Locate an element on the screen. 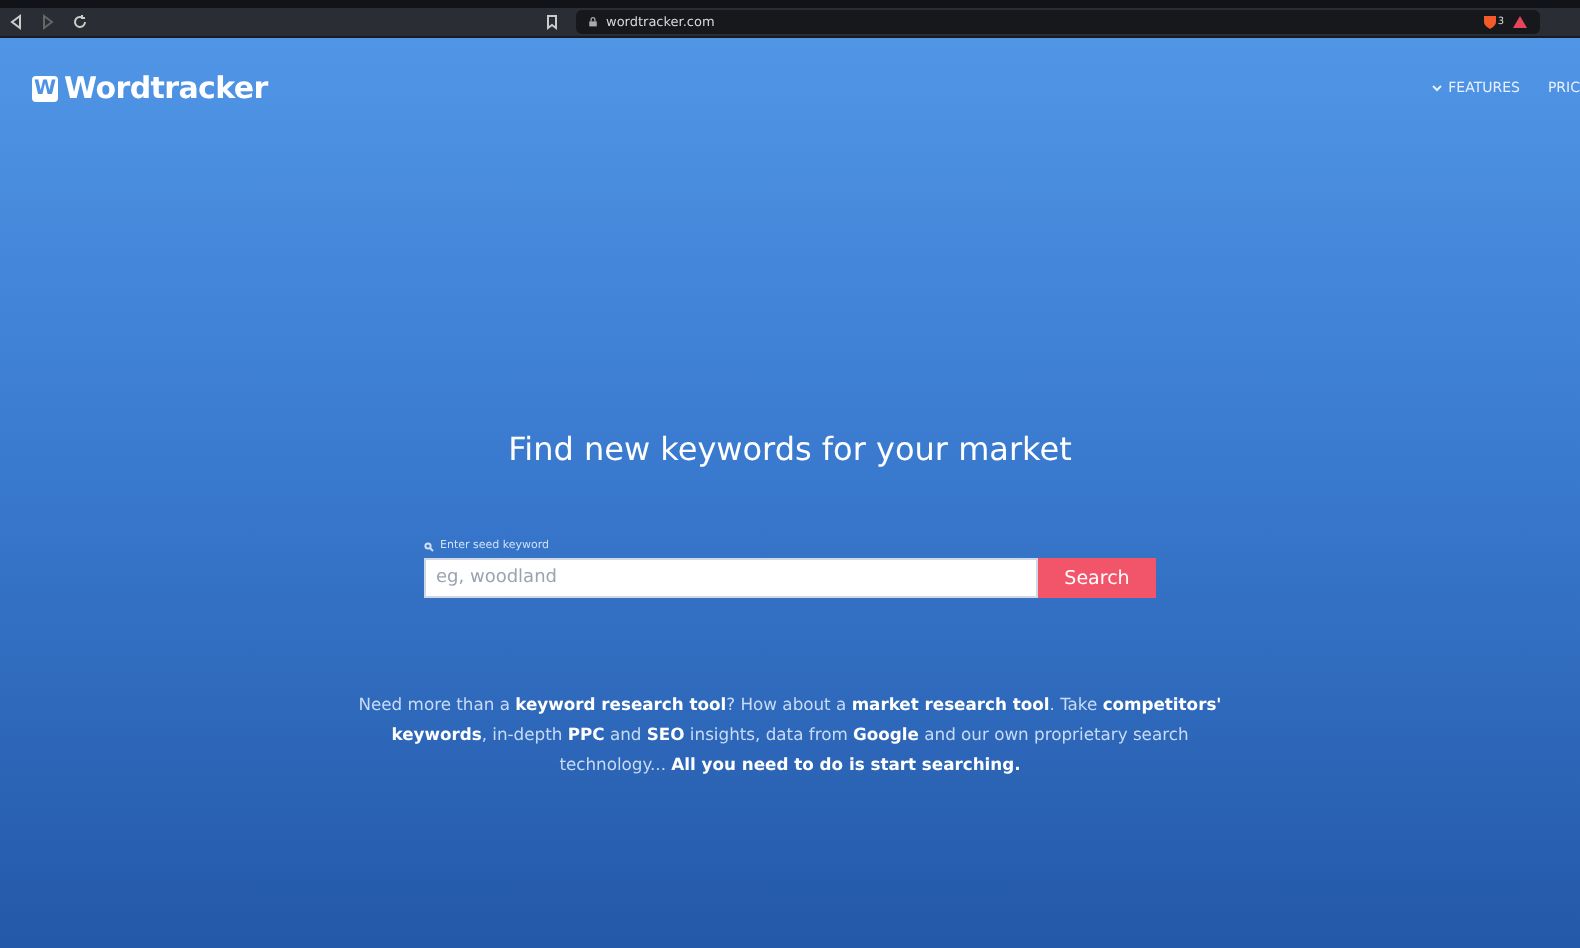 This screenshot has height=948, width=1580. shield-icon is located at coordinates (1489, 22).